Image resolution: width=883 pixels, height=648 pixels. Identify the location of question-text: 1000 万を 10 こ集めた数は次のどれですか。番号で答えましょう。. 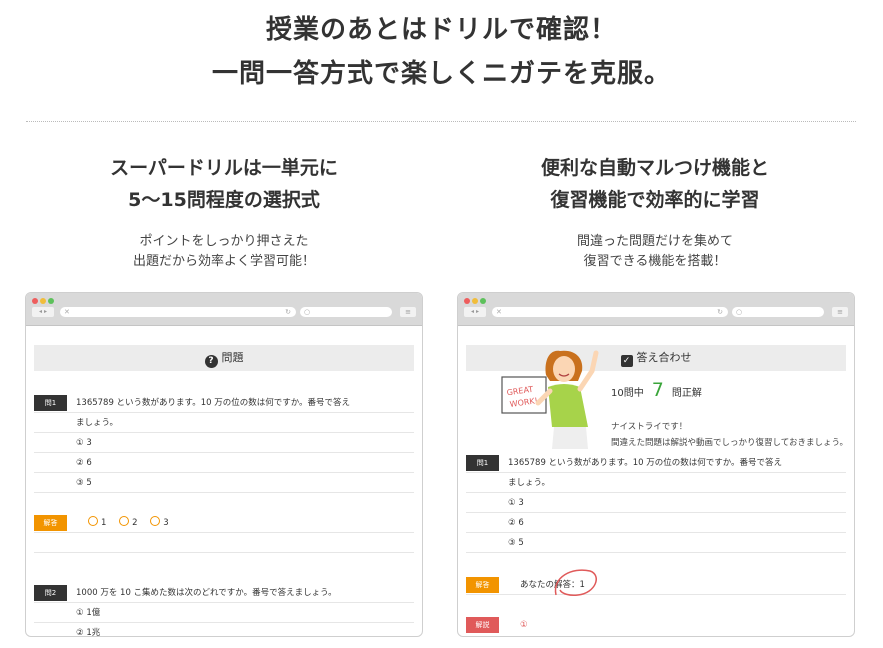
(206, 593).